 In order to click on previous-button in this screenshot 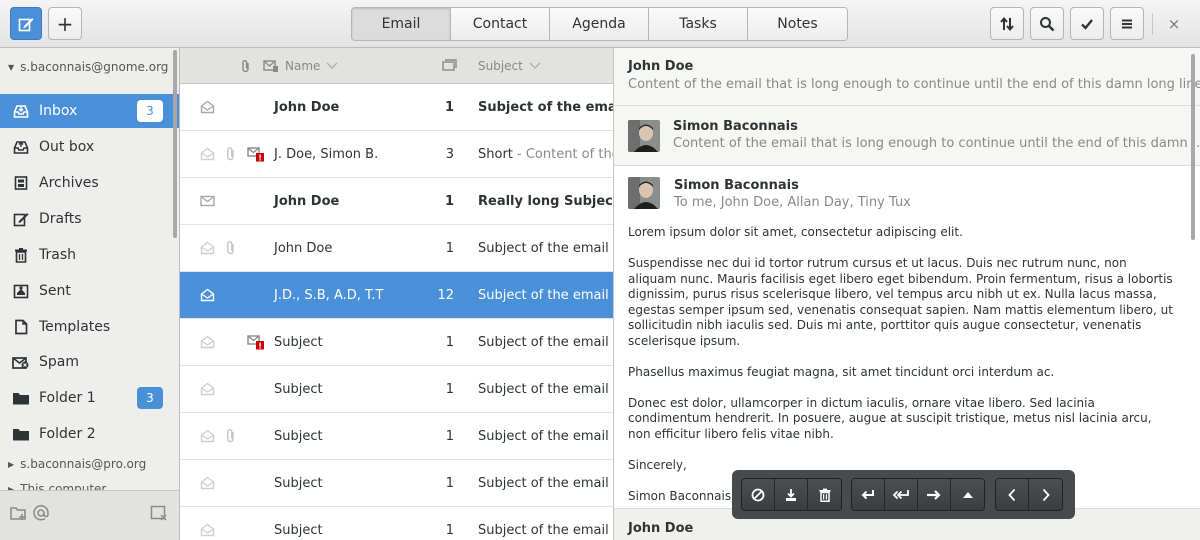, I will do `click(1012, 494)`.